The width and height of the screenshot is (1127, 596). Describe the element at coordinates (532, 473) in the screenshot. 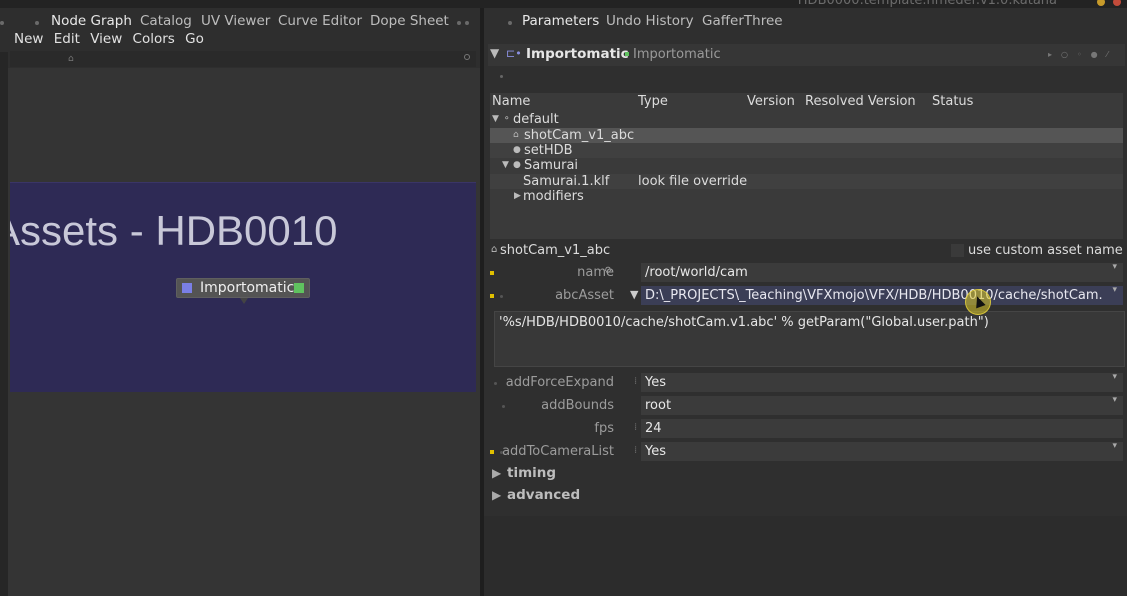

I see `group-label: timing` at that location.